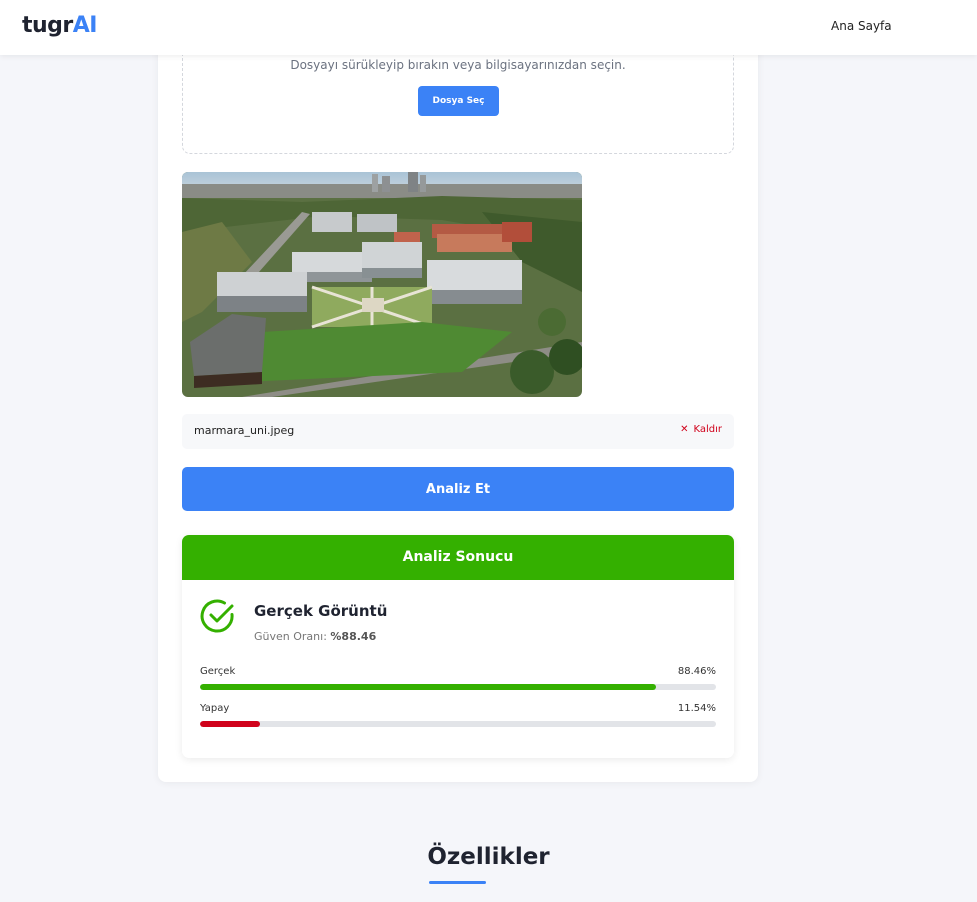  I want to click on bar-label-real: Gerçek, so click(218, 671).